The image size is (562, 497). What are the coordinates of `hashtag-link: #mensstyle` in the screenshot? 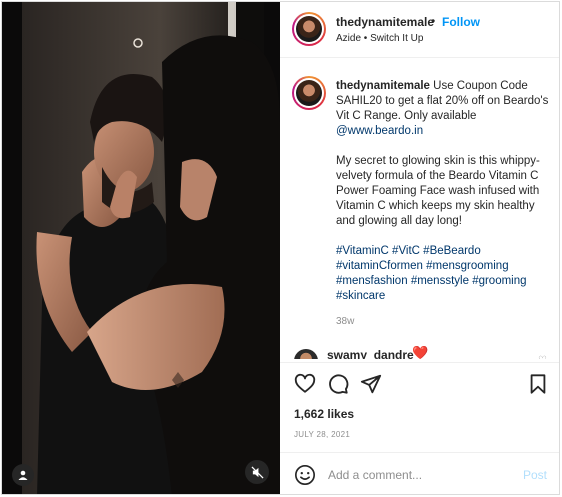 It's located at (440, 281).